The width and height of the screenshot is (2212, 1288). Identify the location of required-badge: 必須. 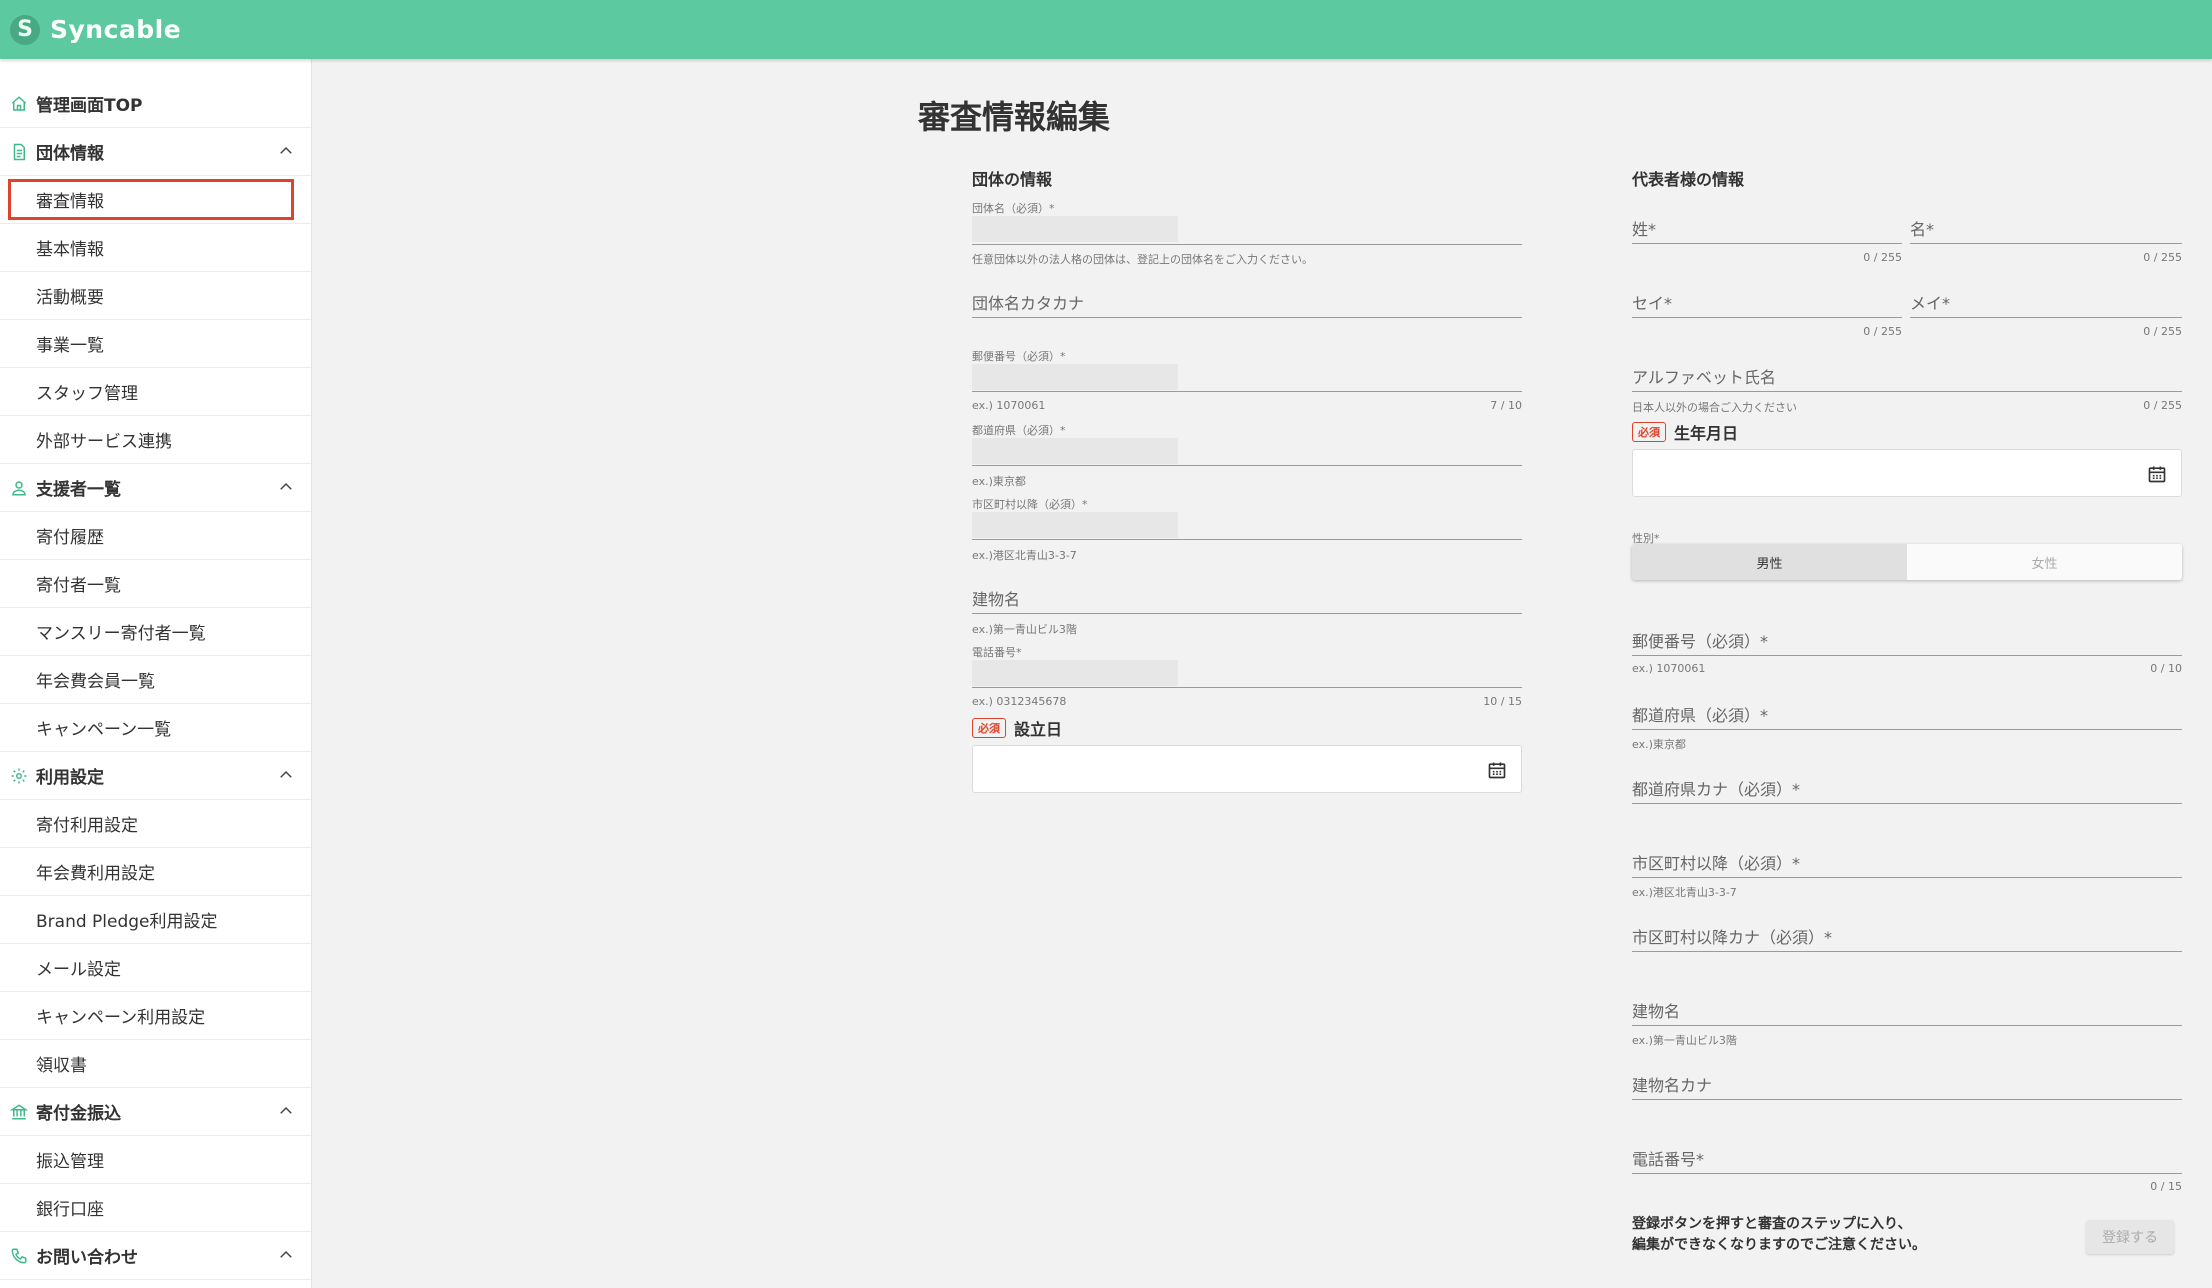
(989, 728).